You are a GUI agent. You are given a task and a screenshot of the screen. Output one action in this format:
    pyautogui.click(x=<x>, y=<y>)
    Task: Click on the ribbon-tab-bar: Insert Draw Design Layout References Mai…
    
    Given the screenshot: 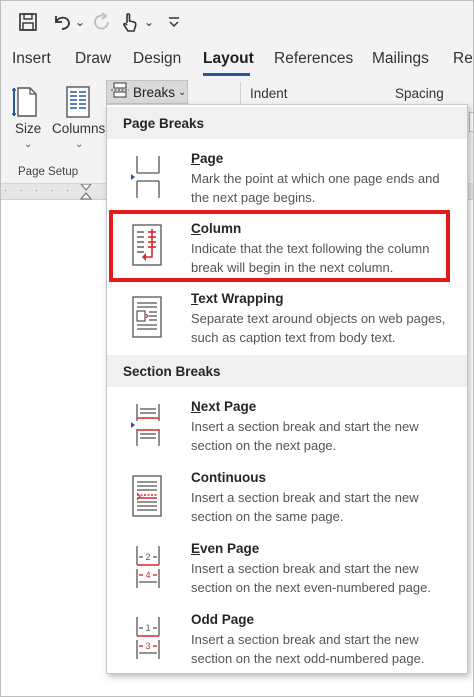 What is the action you would take?
    pyautogui.click(x=237, y=60)
    